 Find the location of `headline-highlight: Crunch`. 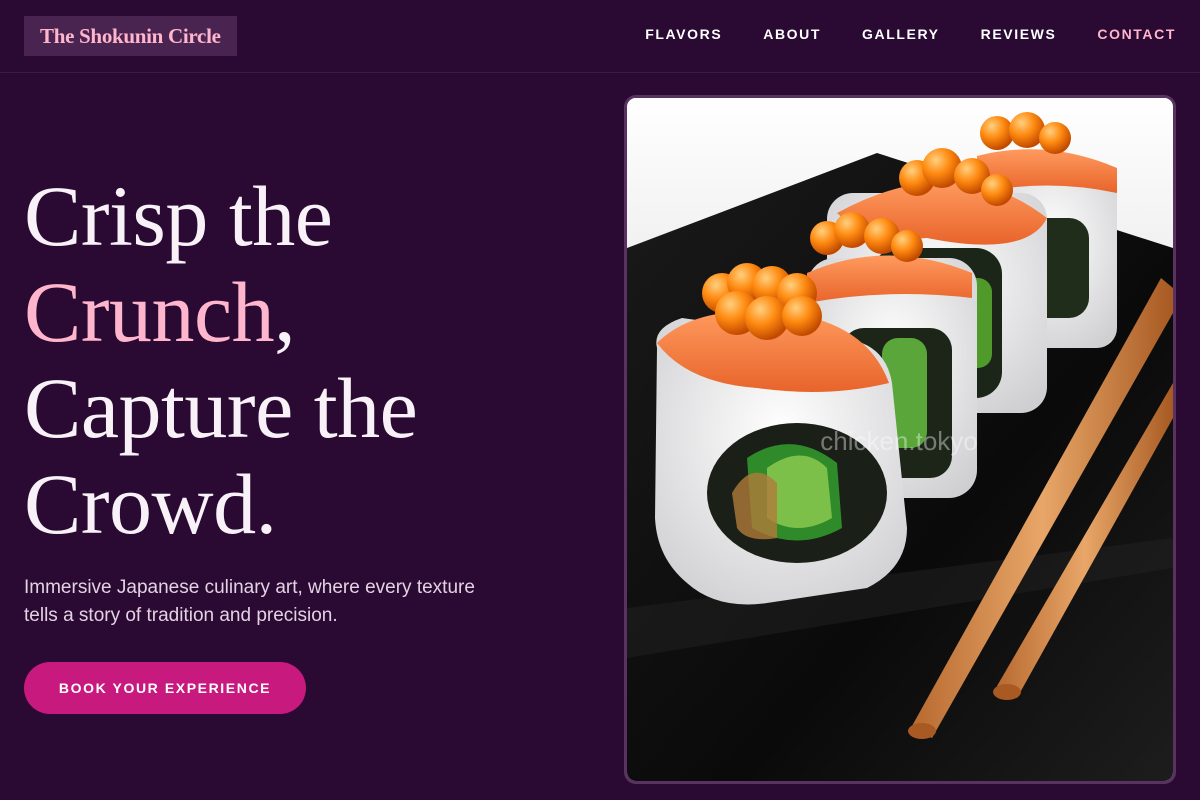

headline-highlight: Crunch is located at coordinates (149, 312).